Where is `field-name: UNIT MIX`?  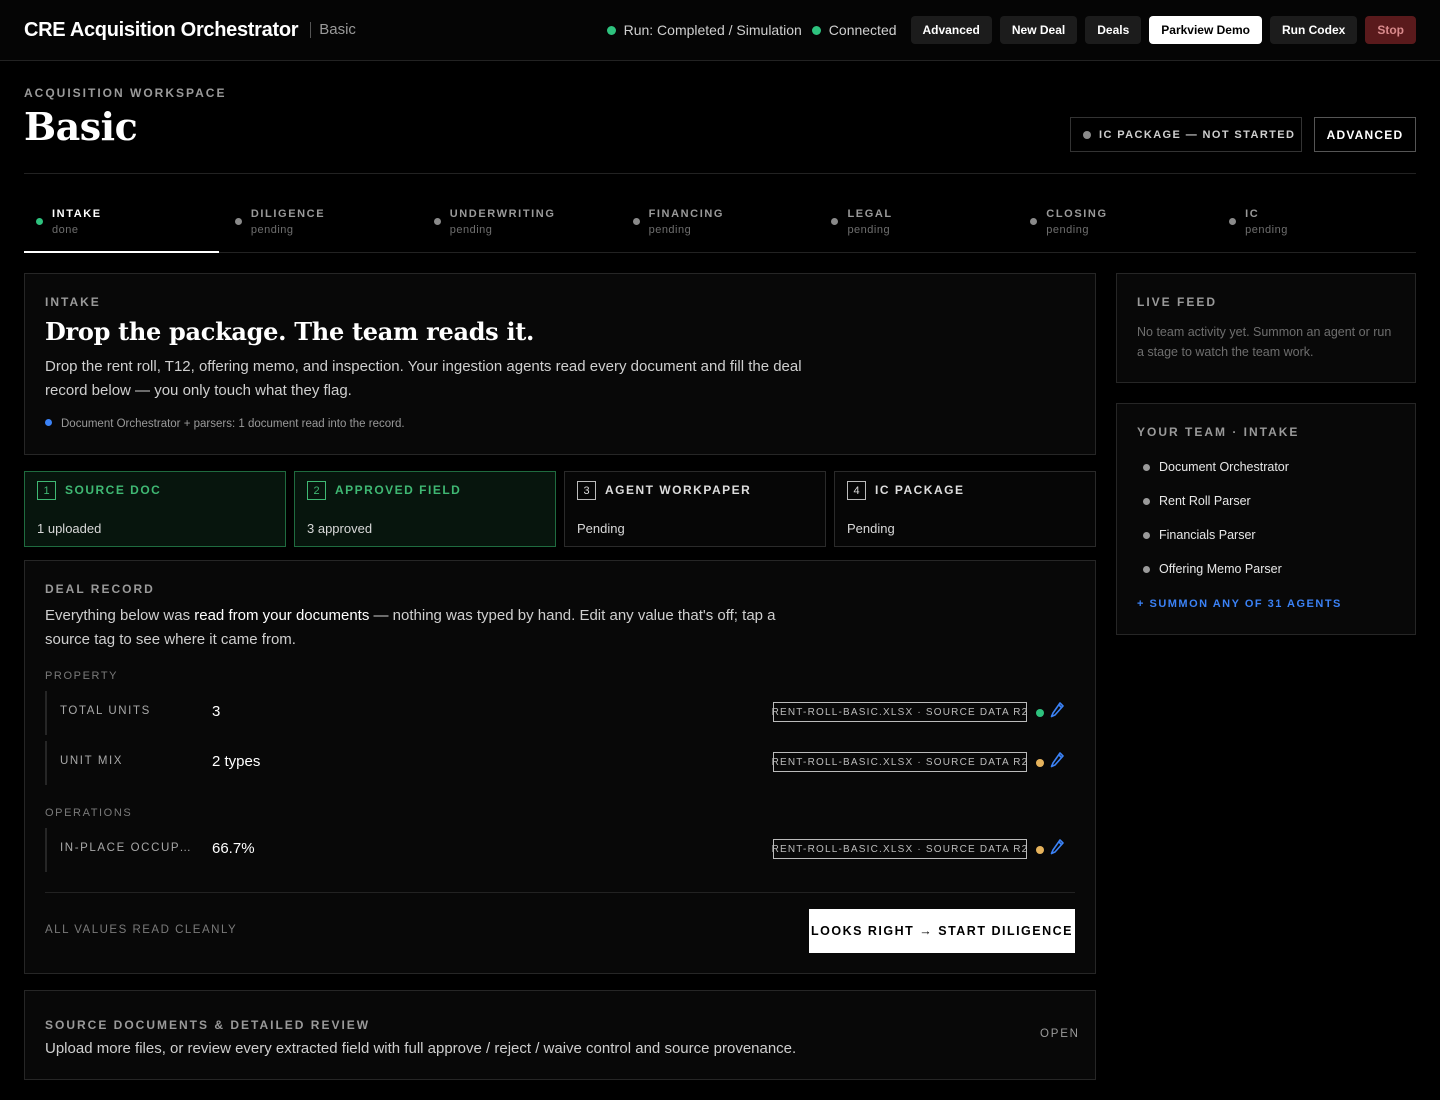
field-name: UNIT MIX is located at coordinates (92, 761).